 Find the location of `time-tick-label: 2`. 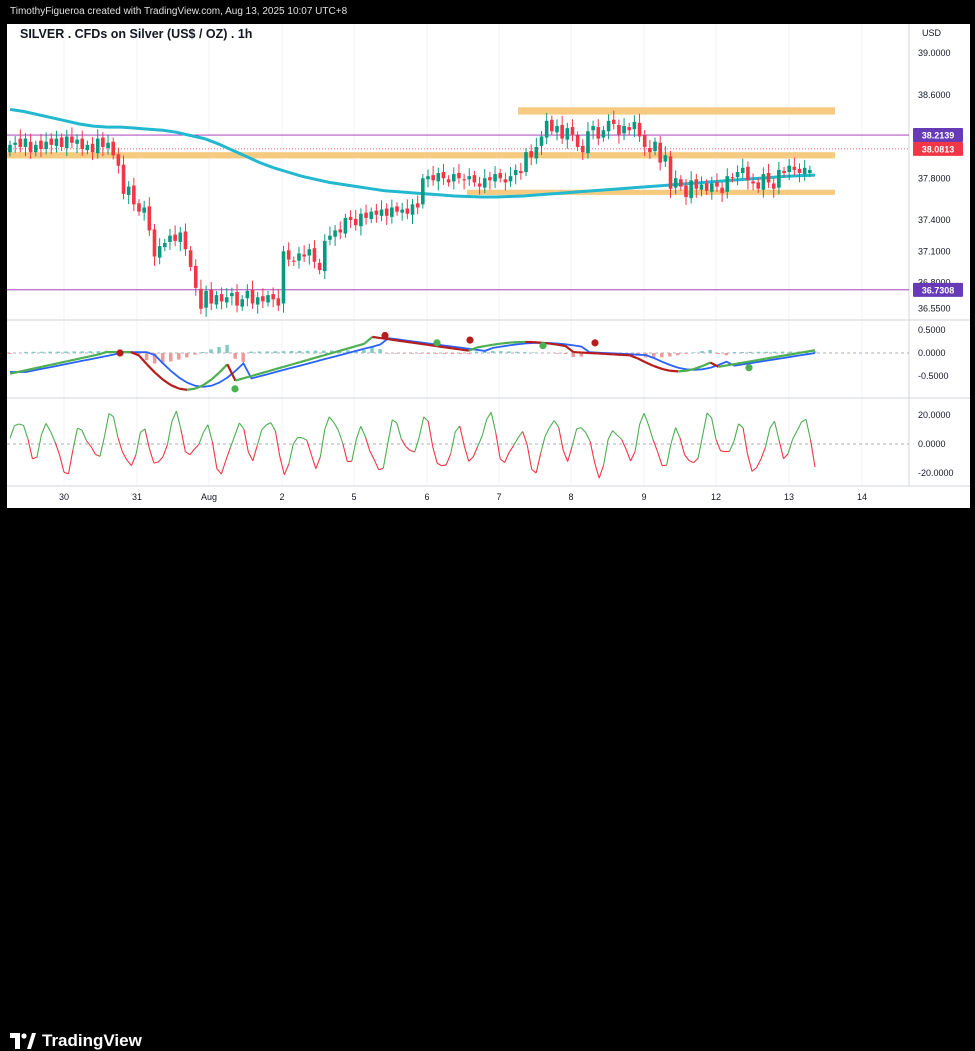

time-tick-label: 2 is located at coordinates (281, 497).